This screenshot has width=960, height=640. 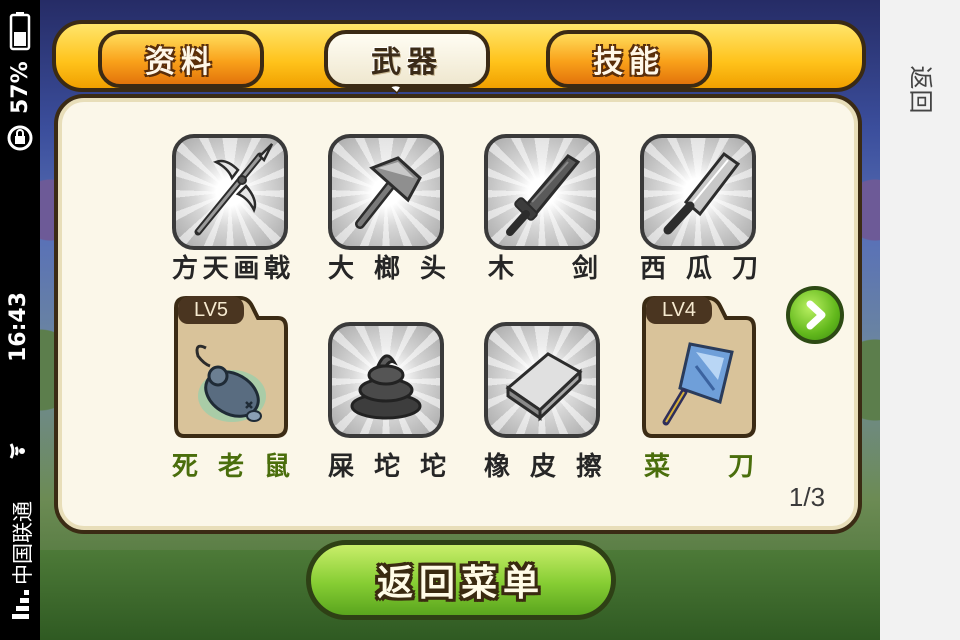 What do you see at coordinates (386, 387) in the screenshot?
I see `poop-icon` at bounding box center [386, 387].